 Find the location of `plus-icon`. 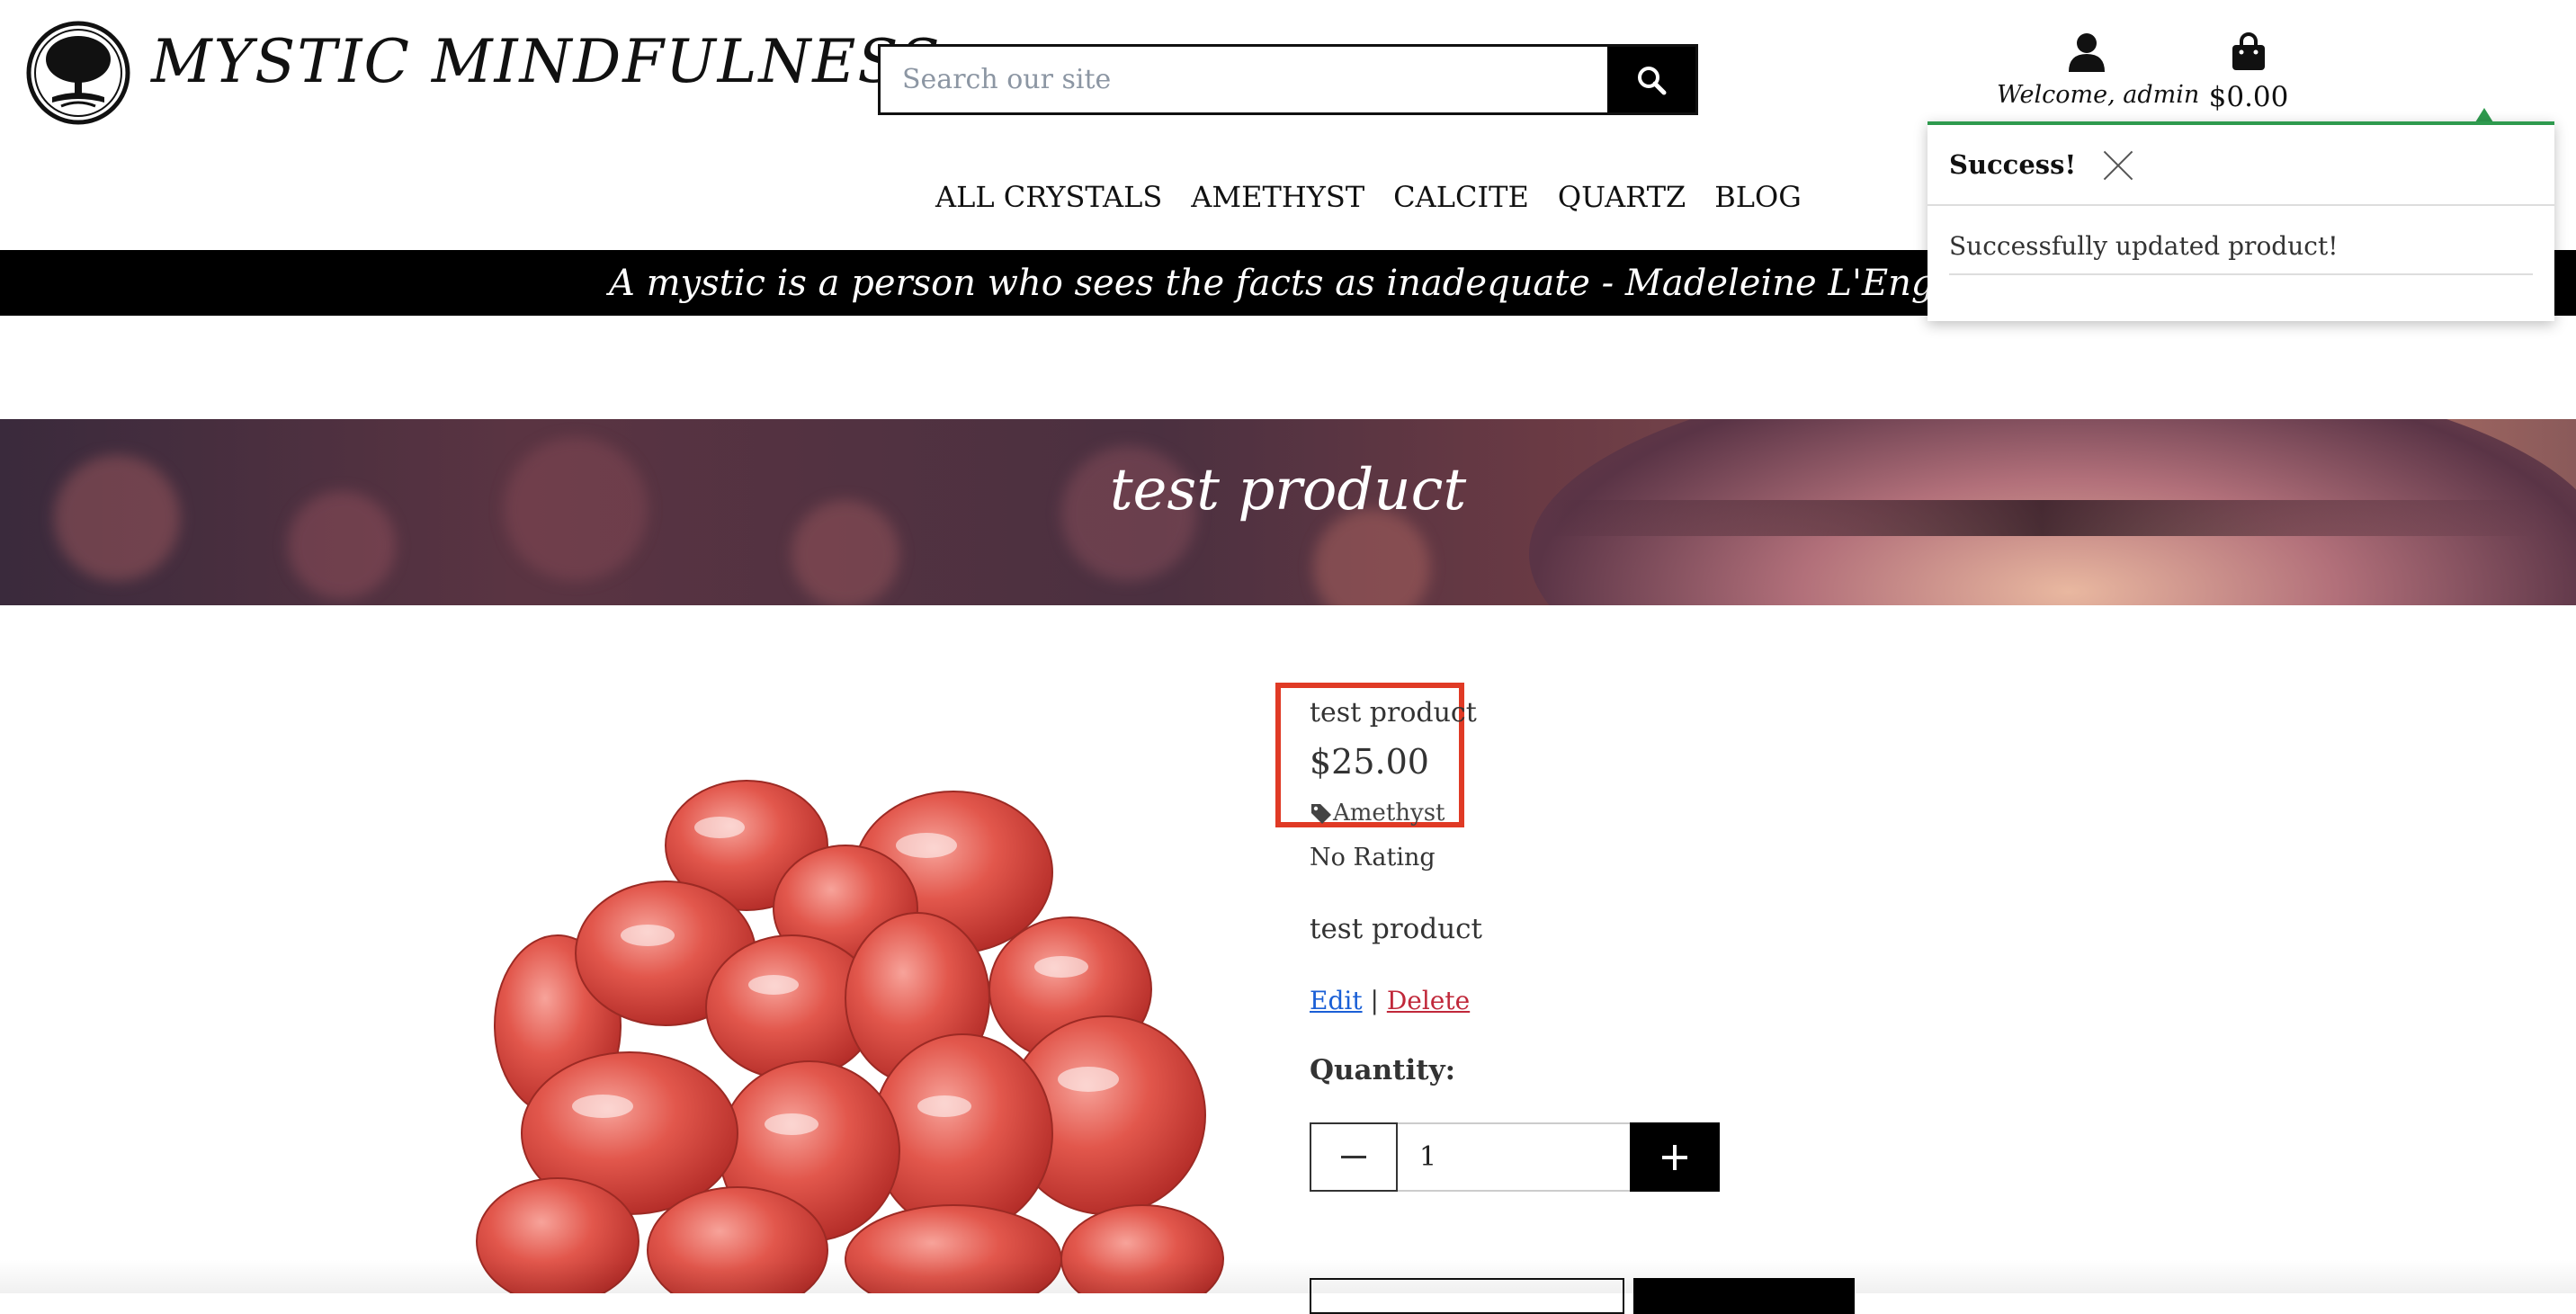

plus-icon is located at coordinates (1674, 1157).